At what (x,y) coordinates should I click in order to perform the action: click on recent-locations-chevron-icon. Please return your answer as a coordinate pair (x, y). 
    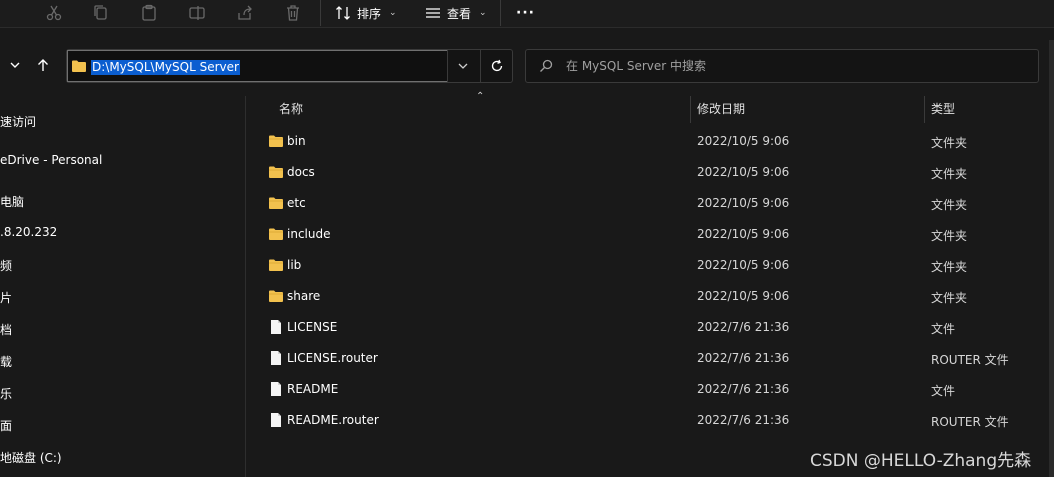
    Looking at the image, I should click on (15, 65).